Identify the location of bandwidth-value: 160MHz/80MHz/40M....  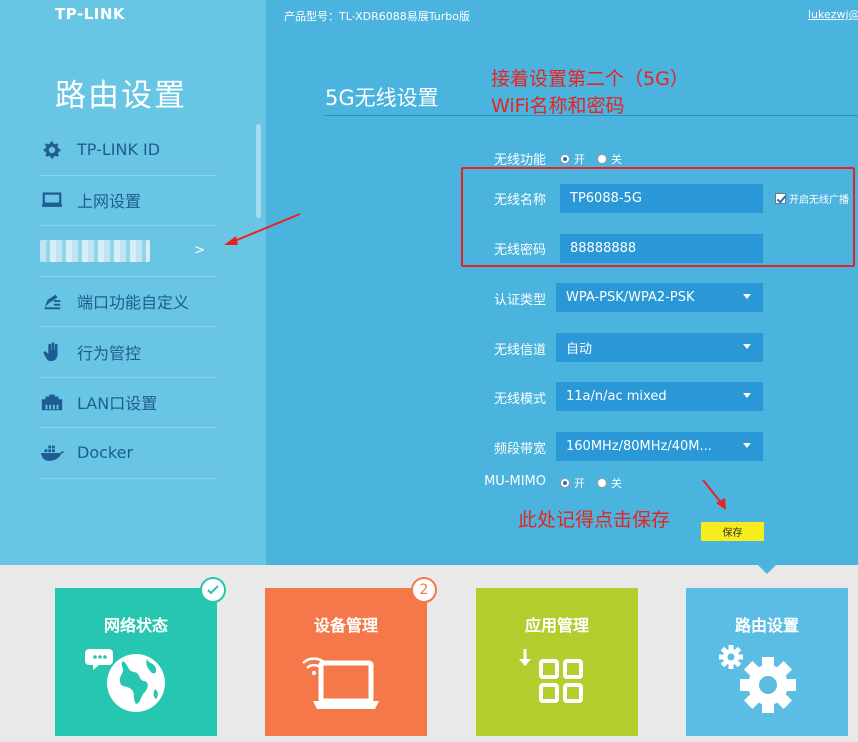
(639, 446).